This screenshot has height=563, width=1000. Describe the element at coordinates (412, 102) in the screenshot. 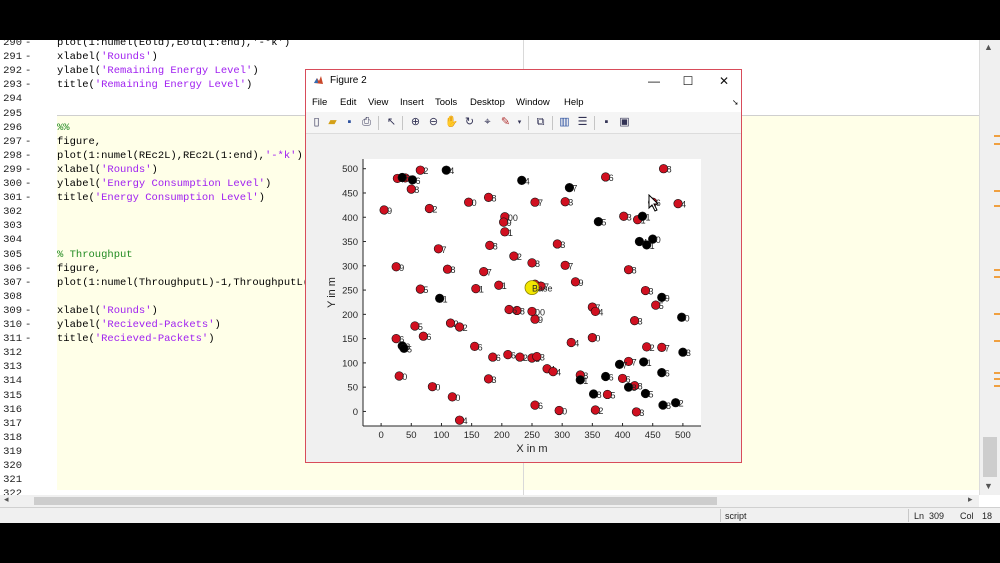

I see `menu-insert: Insert` at that location.